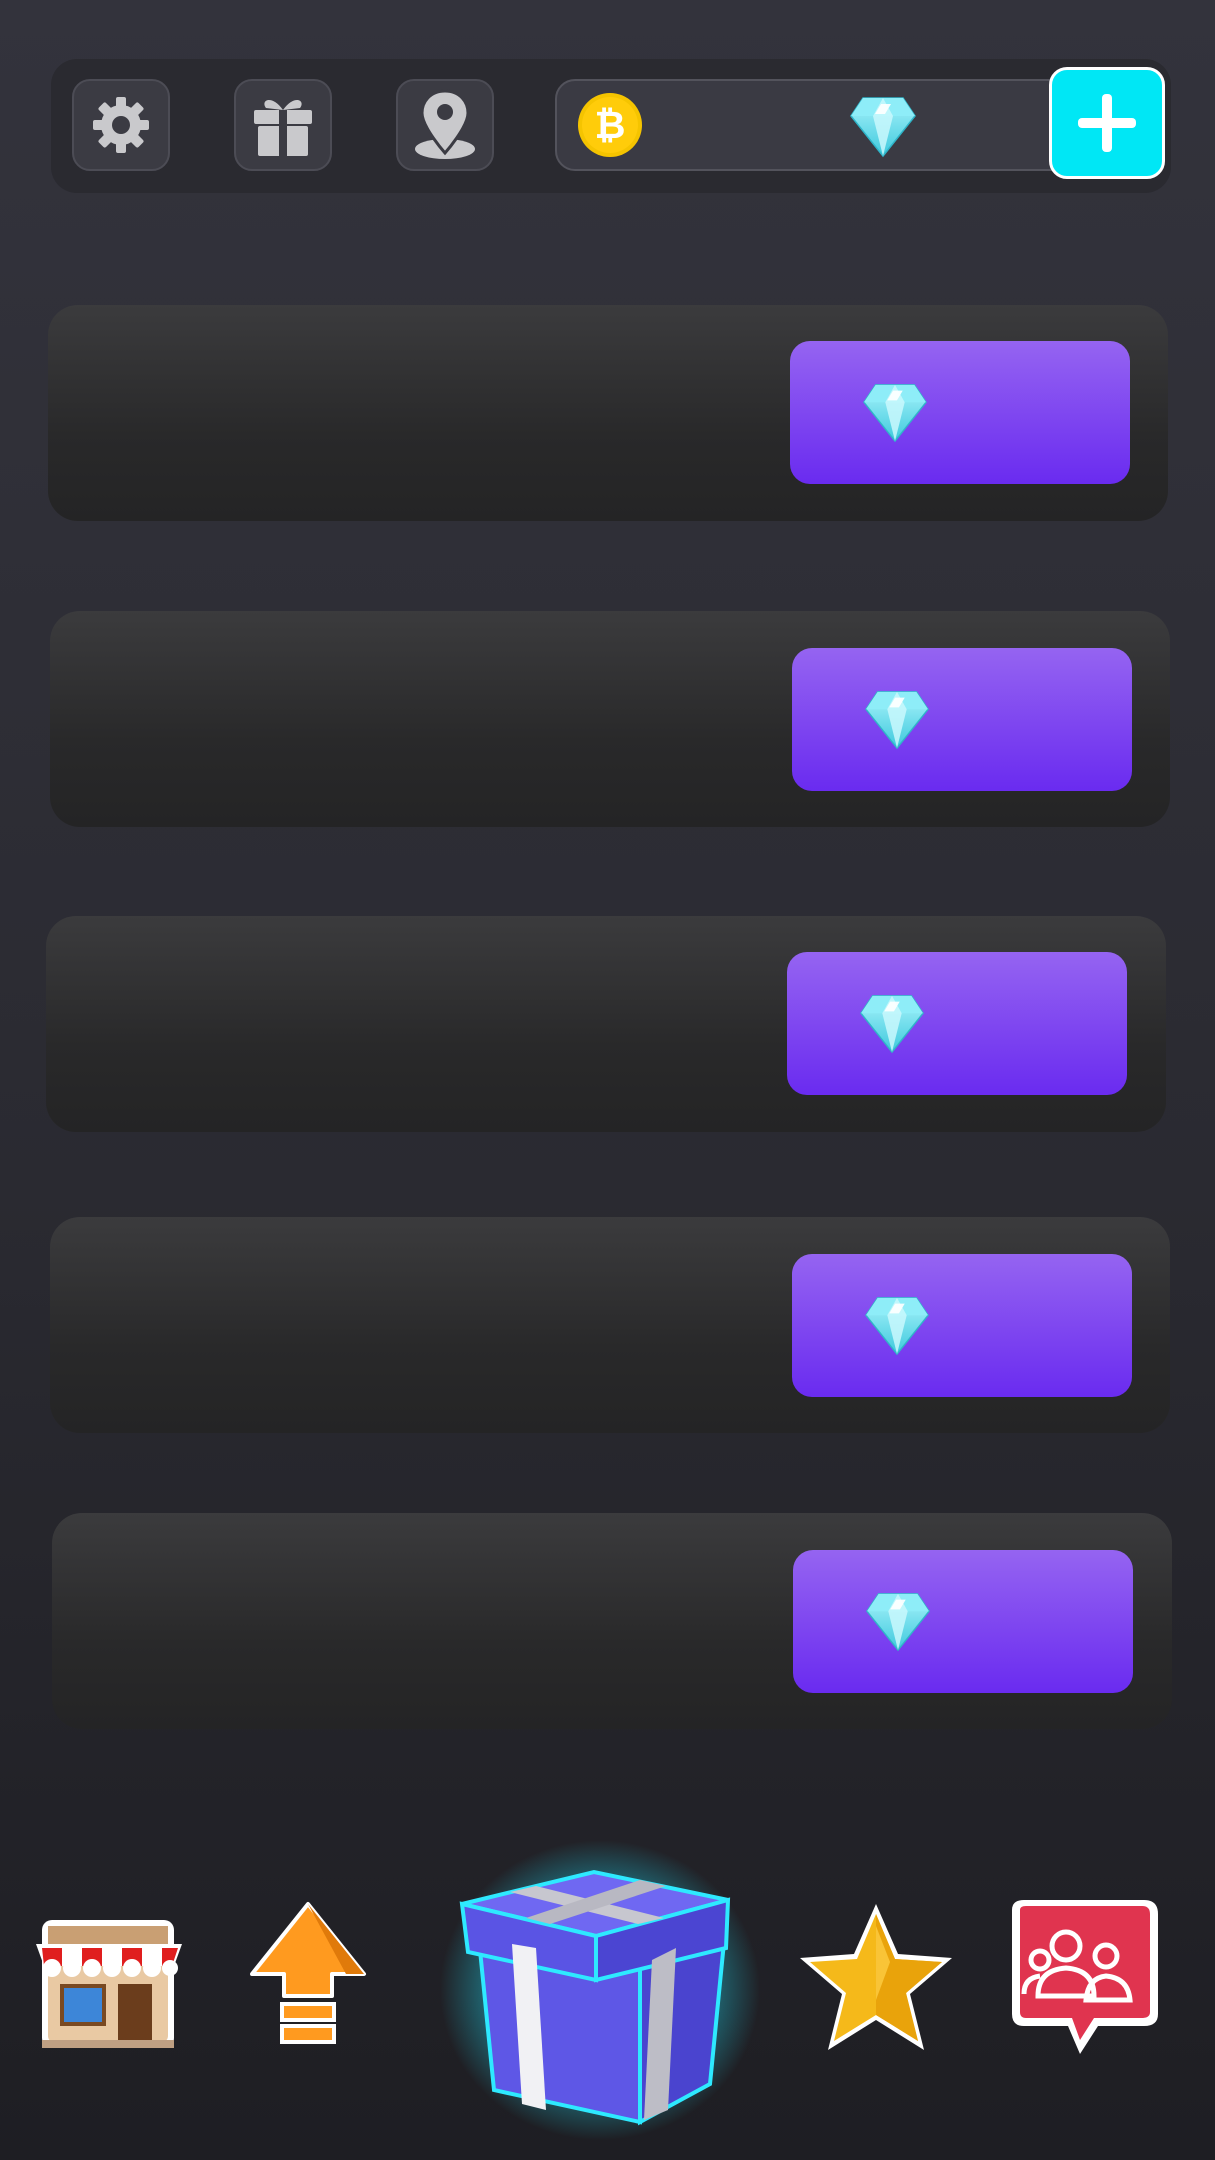 The width and height of the screenshot is (1215, 2160). What do you see at coordinates (283, 127) in the screenshot?
I see `gift-icon` at bounding box center [283, 127].